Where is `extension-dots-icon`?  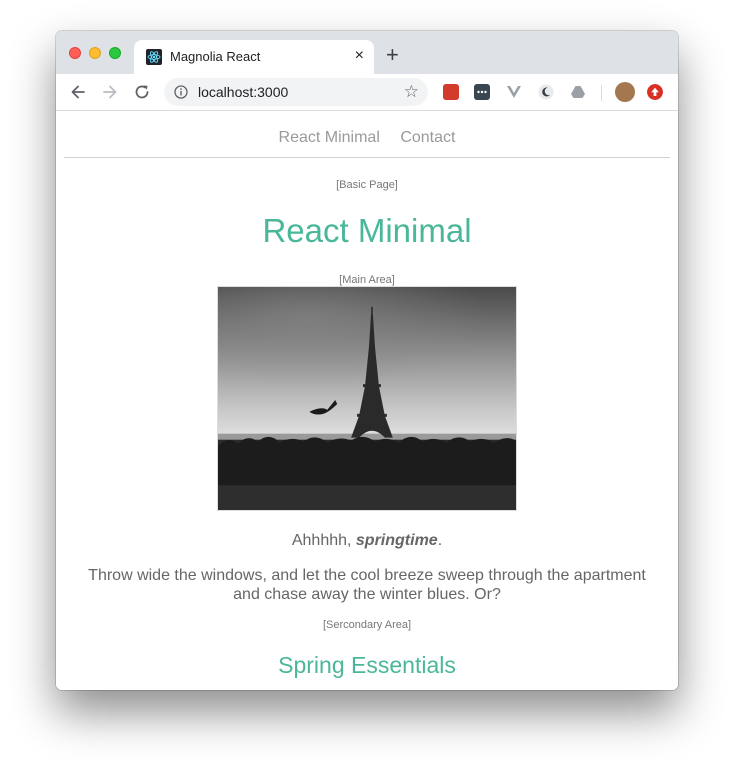
extension-dots-icon is located at coordinates (482, 92).